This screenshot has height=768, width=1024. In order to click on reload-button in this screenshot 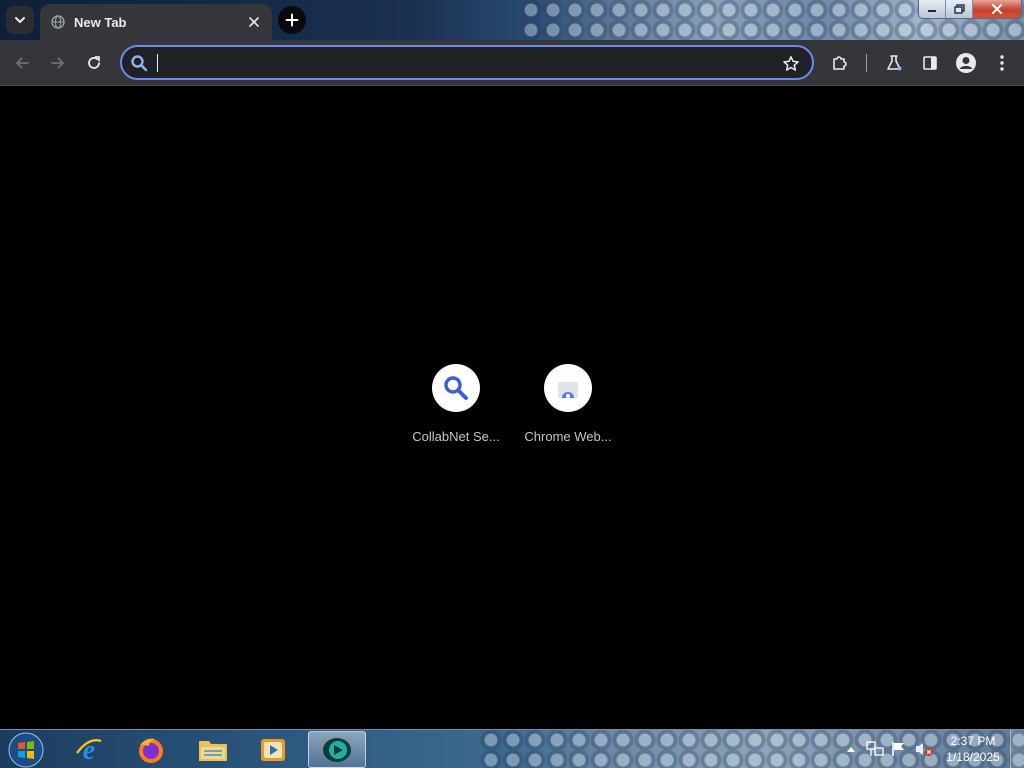, I will do `click(94, 63)`.